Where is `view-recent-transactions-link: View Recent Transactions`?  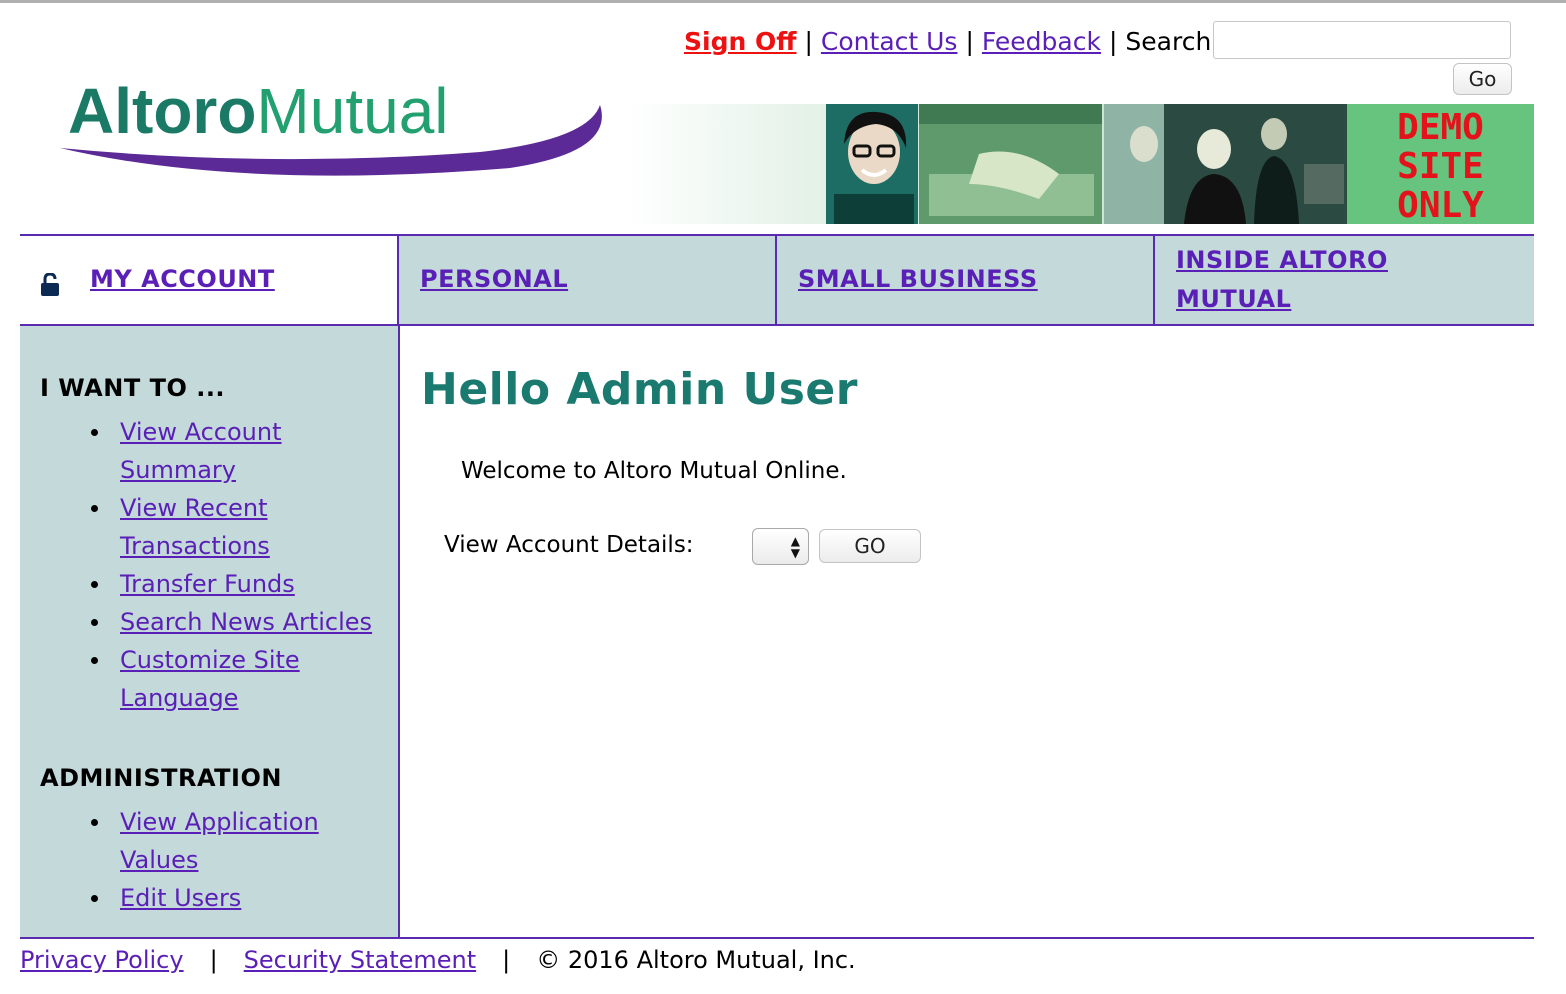 view-recent-transactions-link: View Recent Transactions is located at coordinates (195, 527).